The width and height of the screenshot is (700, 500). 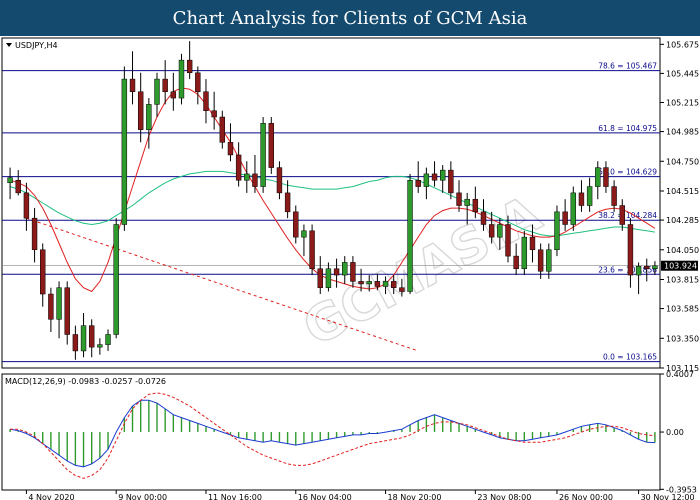 I want to click on fib-level-label: 78.6 = 105.467, so click(x=627, y=66).